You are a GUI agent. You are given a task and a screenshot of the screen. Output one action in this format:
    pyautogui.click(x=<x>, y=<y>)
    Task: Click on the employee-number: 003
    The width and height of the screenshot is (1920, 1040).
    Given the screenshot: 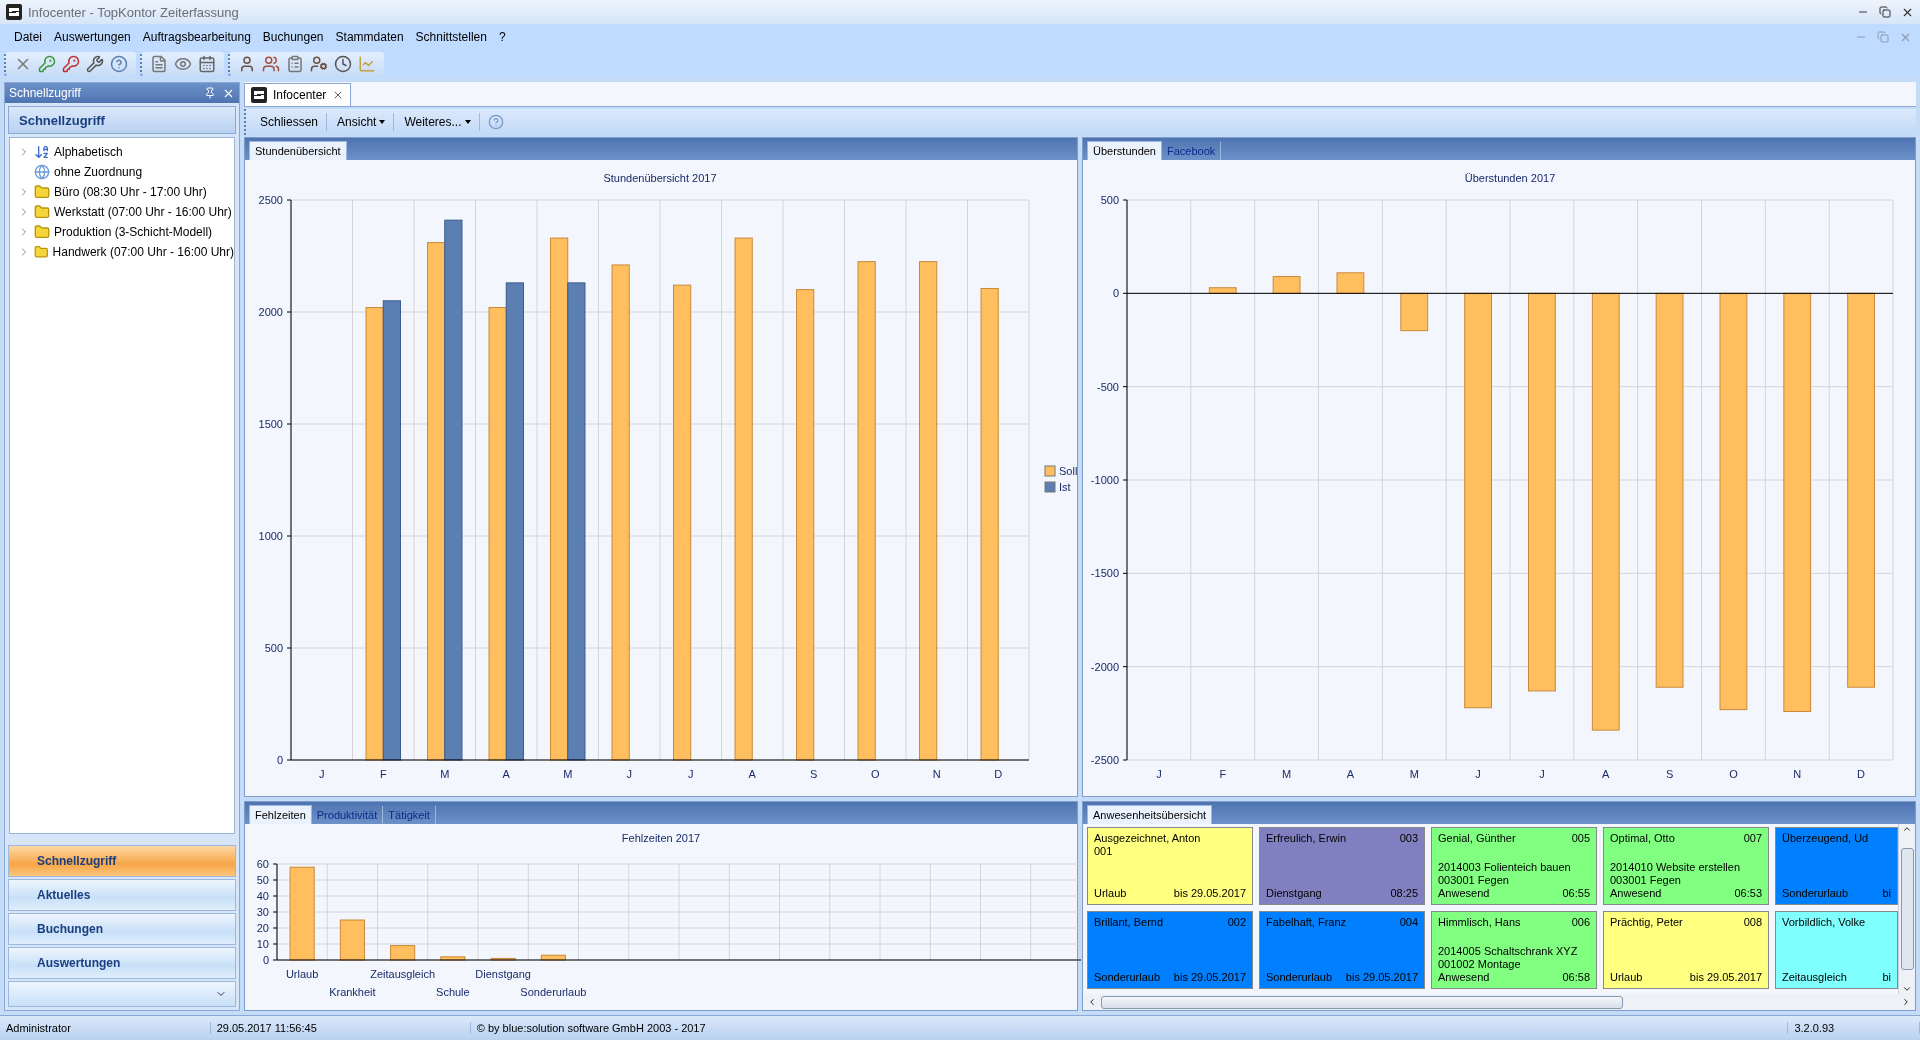 What is the action you would take?
    pyautogui.click(x=1408, y=838)
    